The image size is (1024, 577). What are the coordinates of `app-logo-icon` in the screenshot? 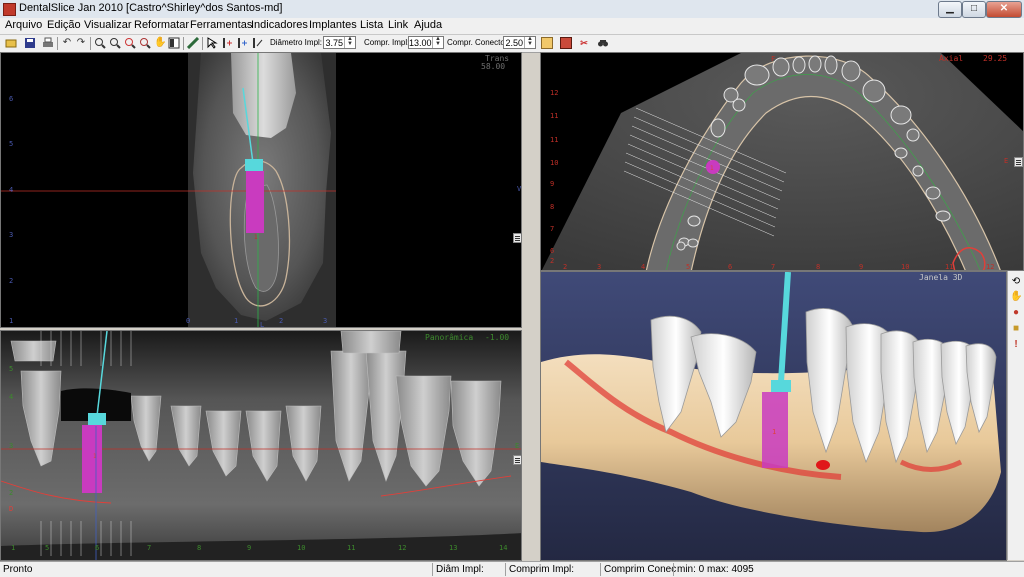 It's located at (9, 9).